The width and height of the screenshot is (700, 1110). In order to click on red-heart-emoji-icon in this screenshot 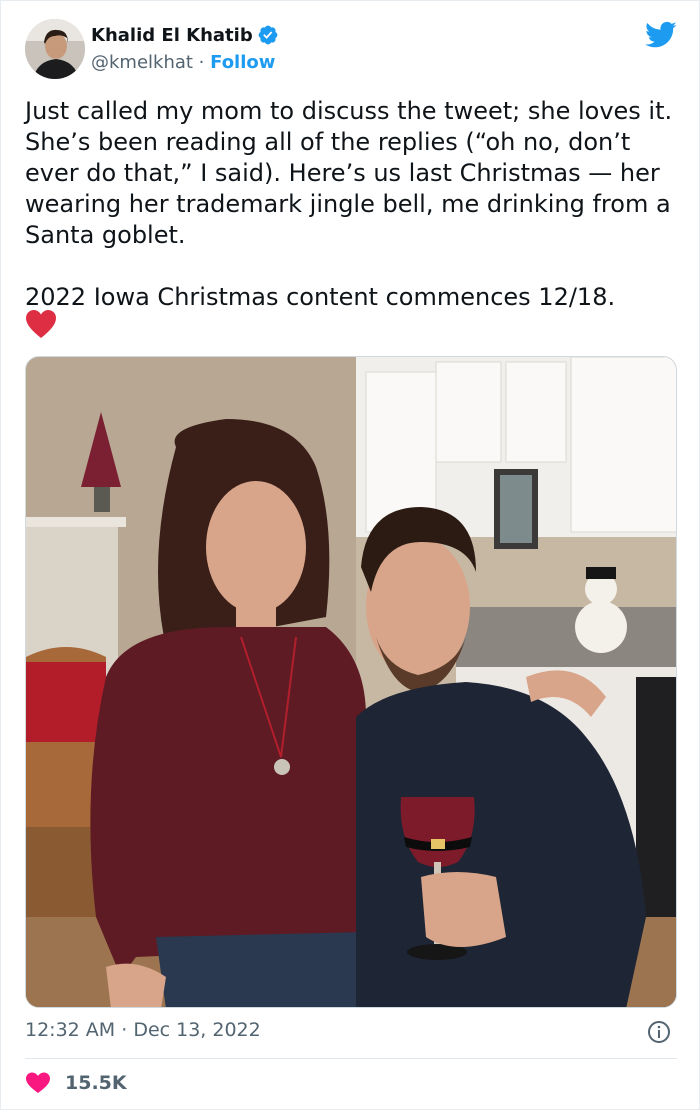, I will do `click(41, 324)`.